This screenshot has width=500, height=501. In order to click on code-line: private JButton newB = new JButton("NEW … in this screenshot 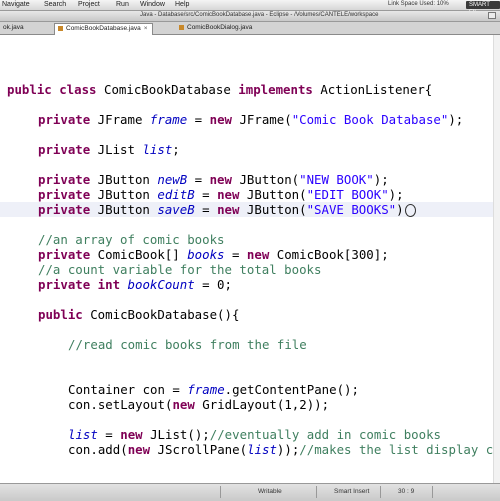, I will do `click(213, 179)`.